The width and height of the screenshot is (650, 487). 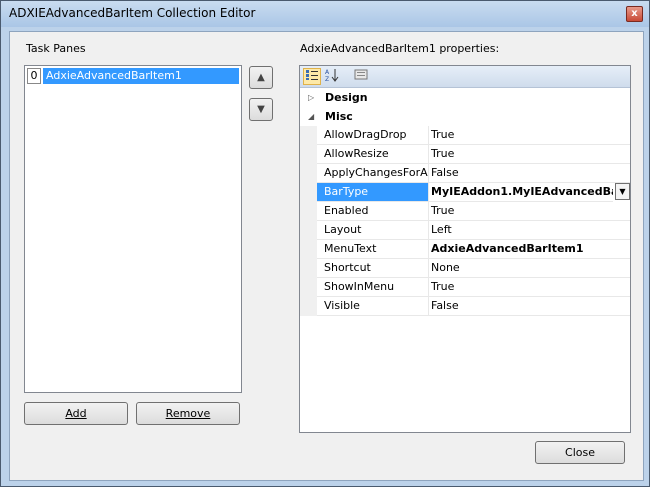 I want to click on svg-text: Z, so click(x=327, y=79).